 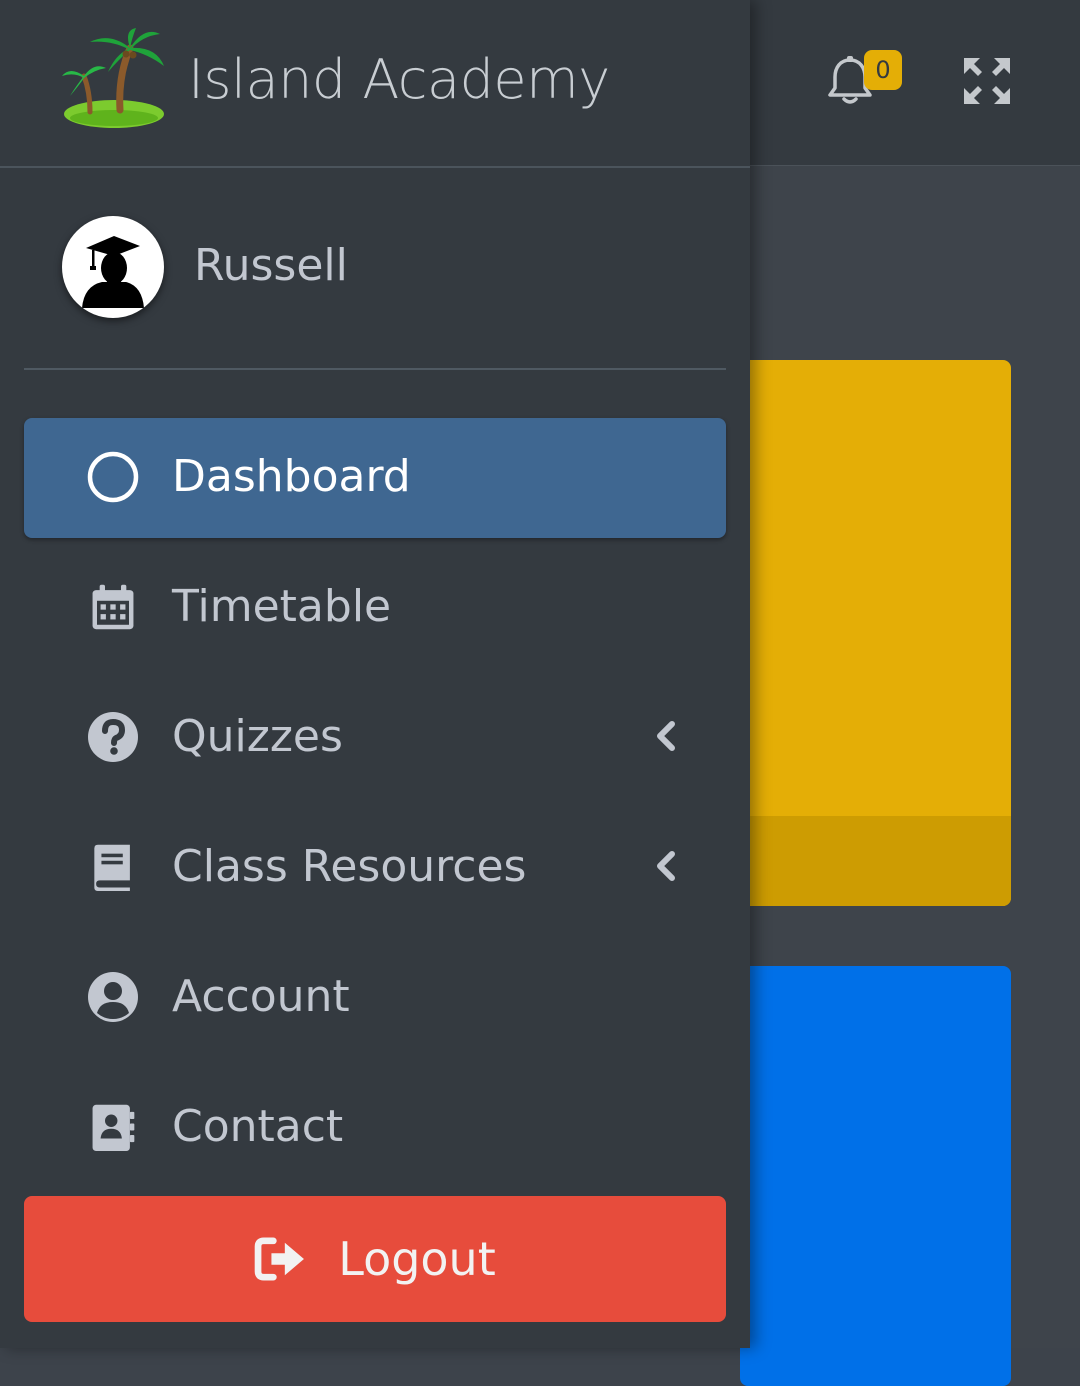 I want to click on sidebar-item-class-resources: Class Resources, so click(x=375, y=868).